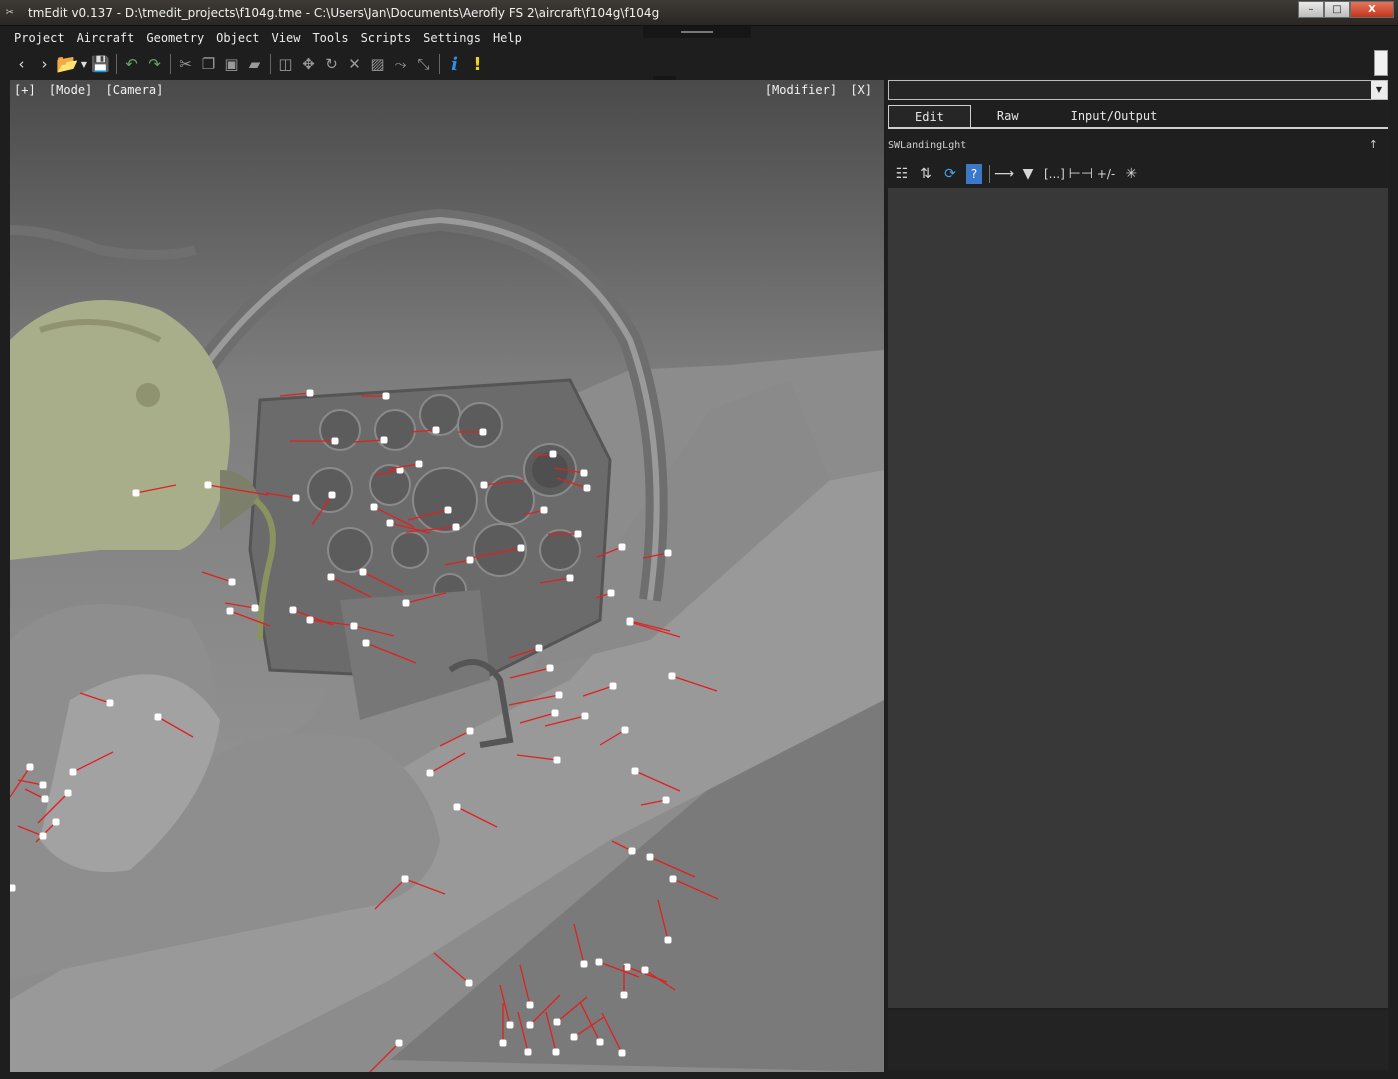 This screenshot has width=1398, height=1079. What do you see at coordinates (1054, 174) in the screenshot?
I see `brackets-button: [...]` at bounding box center [1054, 174].